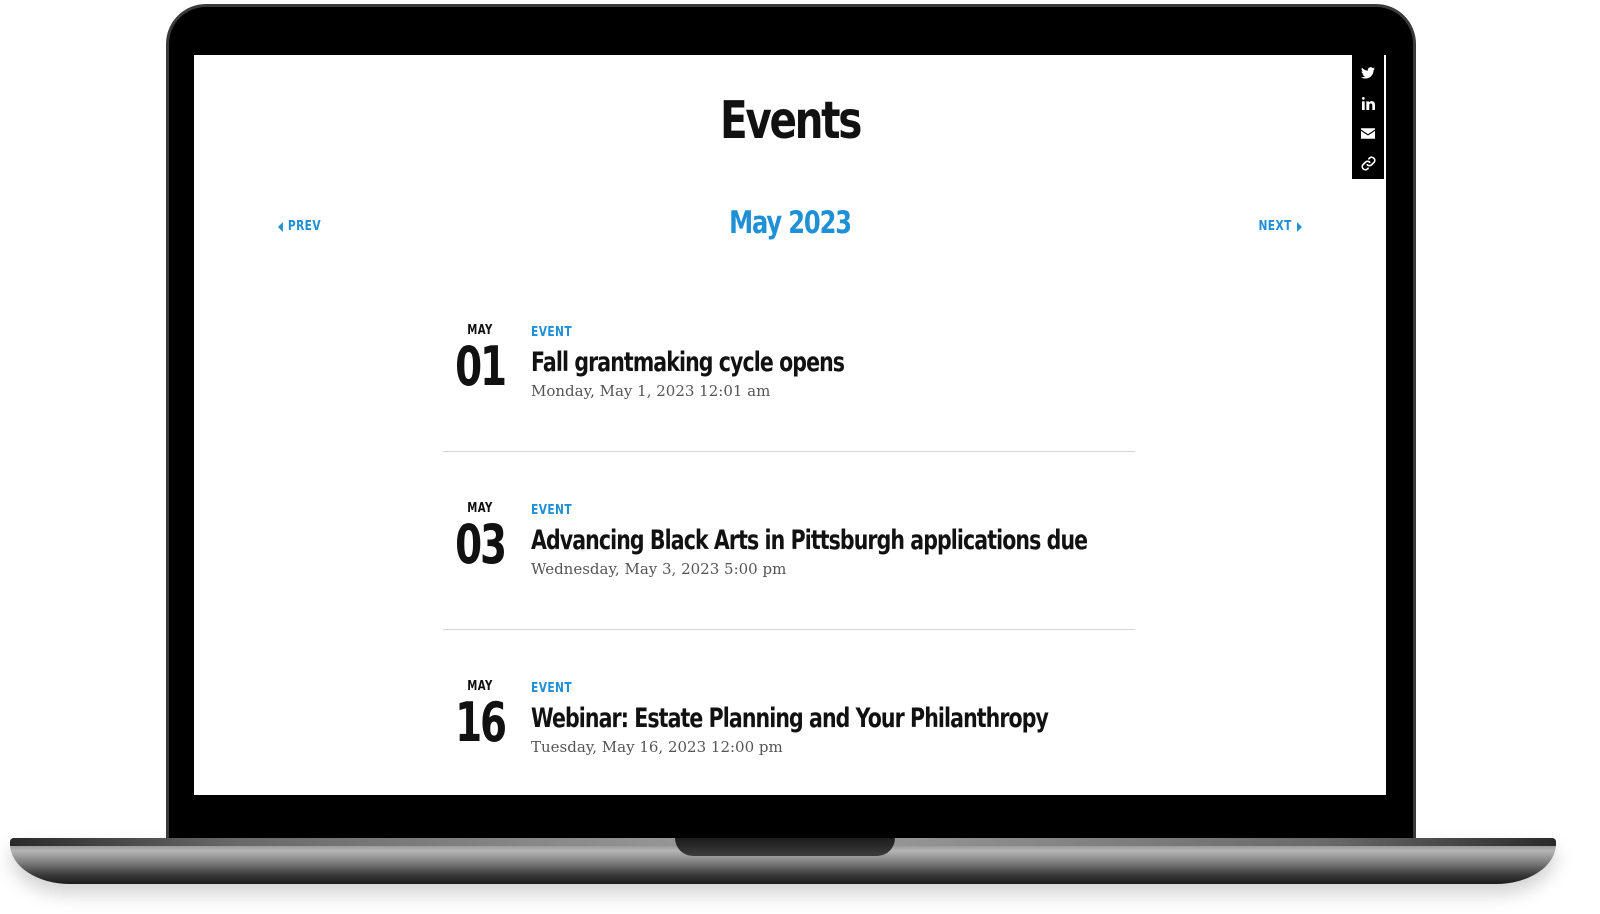 The height and width of the screenshot is (914, 1600). Describe the element at coordinates (1368, 73) in the screenshot. I see `twitter-icon` at that location.